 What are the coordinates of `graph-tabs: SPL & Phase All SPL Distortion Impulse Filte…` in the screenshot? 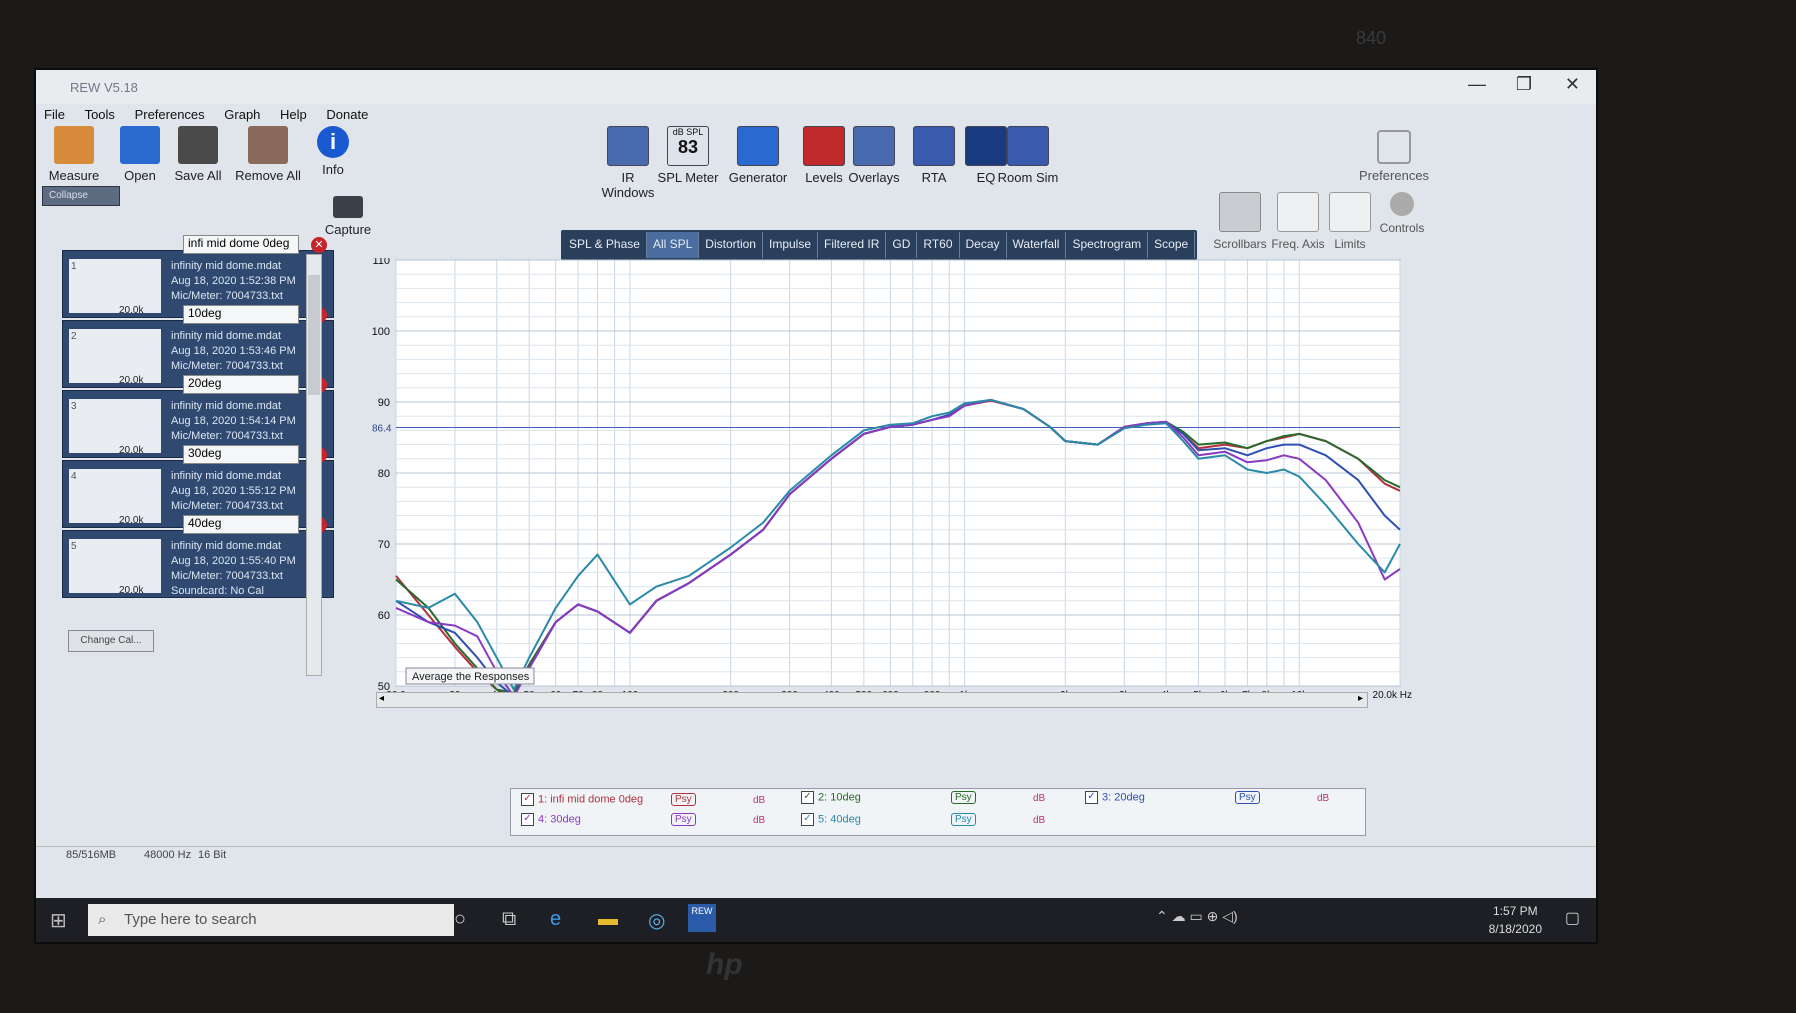 It's located at (879, 245).